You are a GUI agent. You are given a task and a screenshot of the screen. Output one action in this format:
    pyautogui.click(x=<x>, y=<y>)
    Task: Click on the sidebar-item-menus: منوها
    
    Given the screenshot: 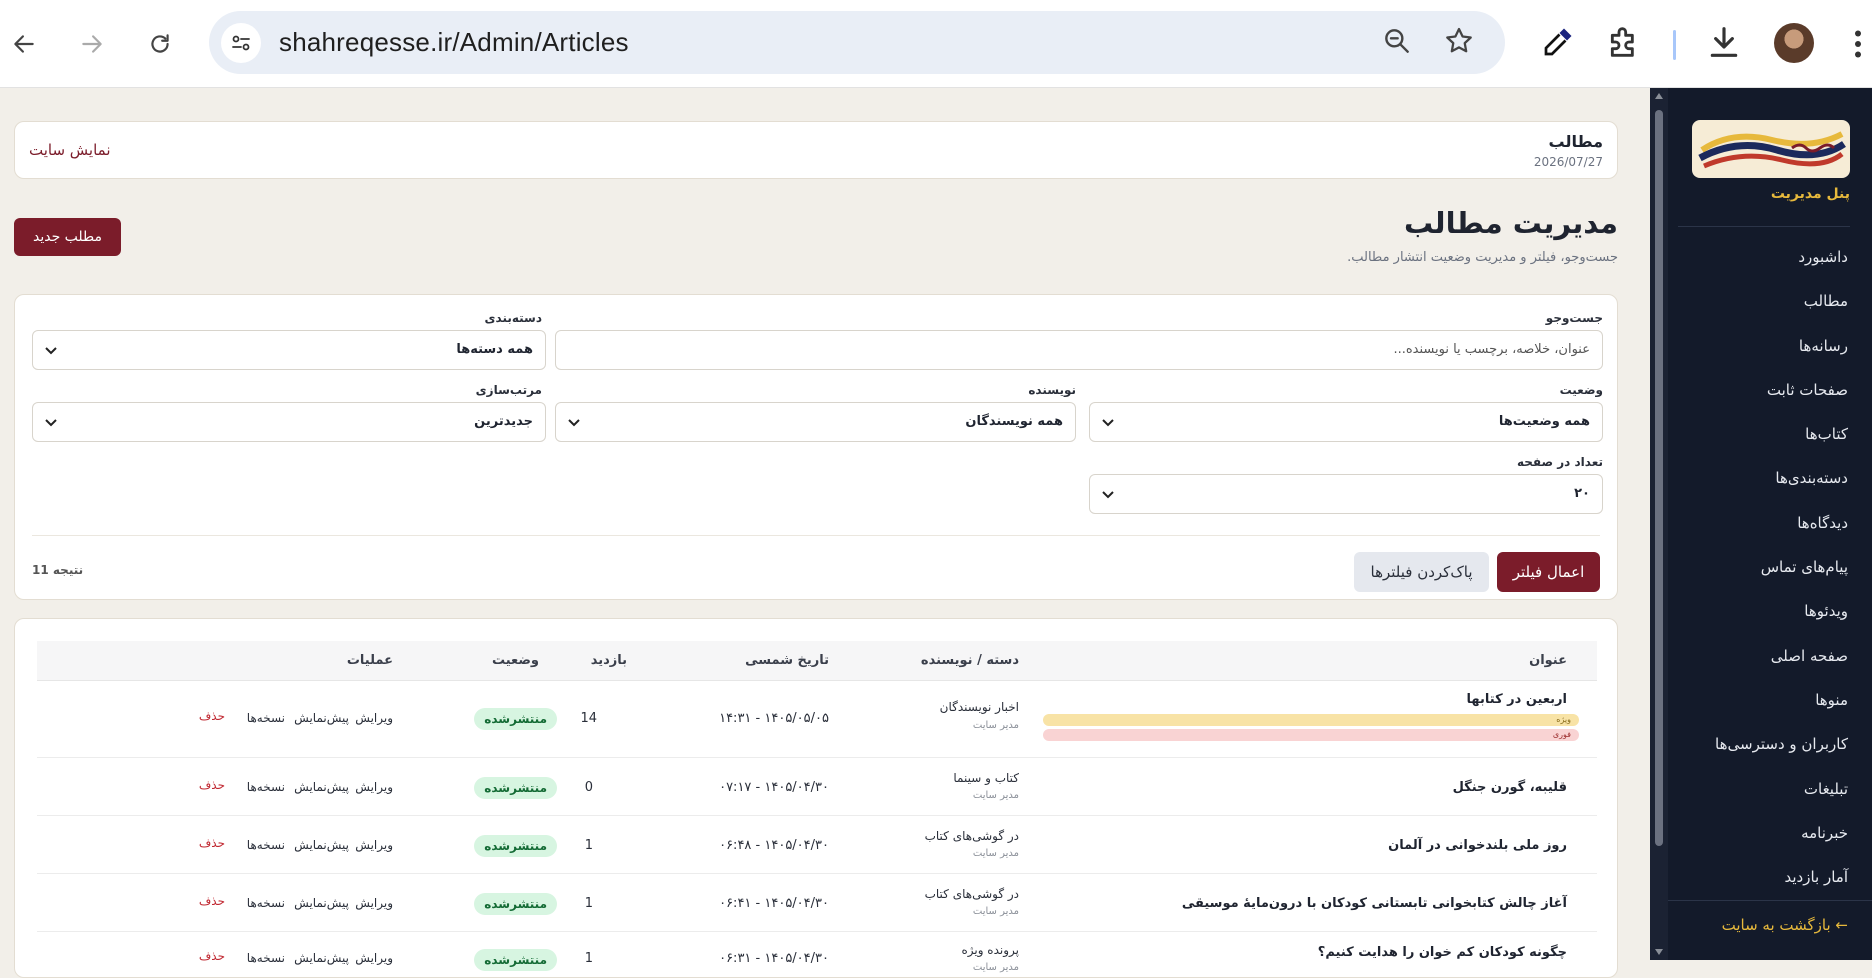 What is the action you would take?
    pyautogui.click(x=1781, y=713)
    